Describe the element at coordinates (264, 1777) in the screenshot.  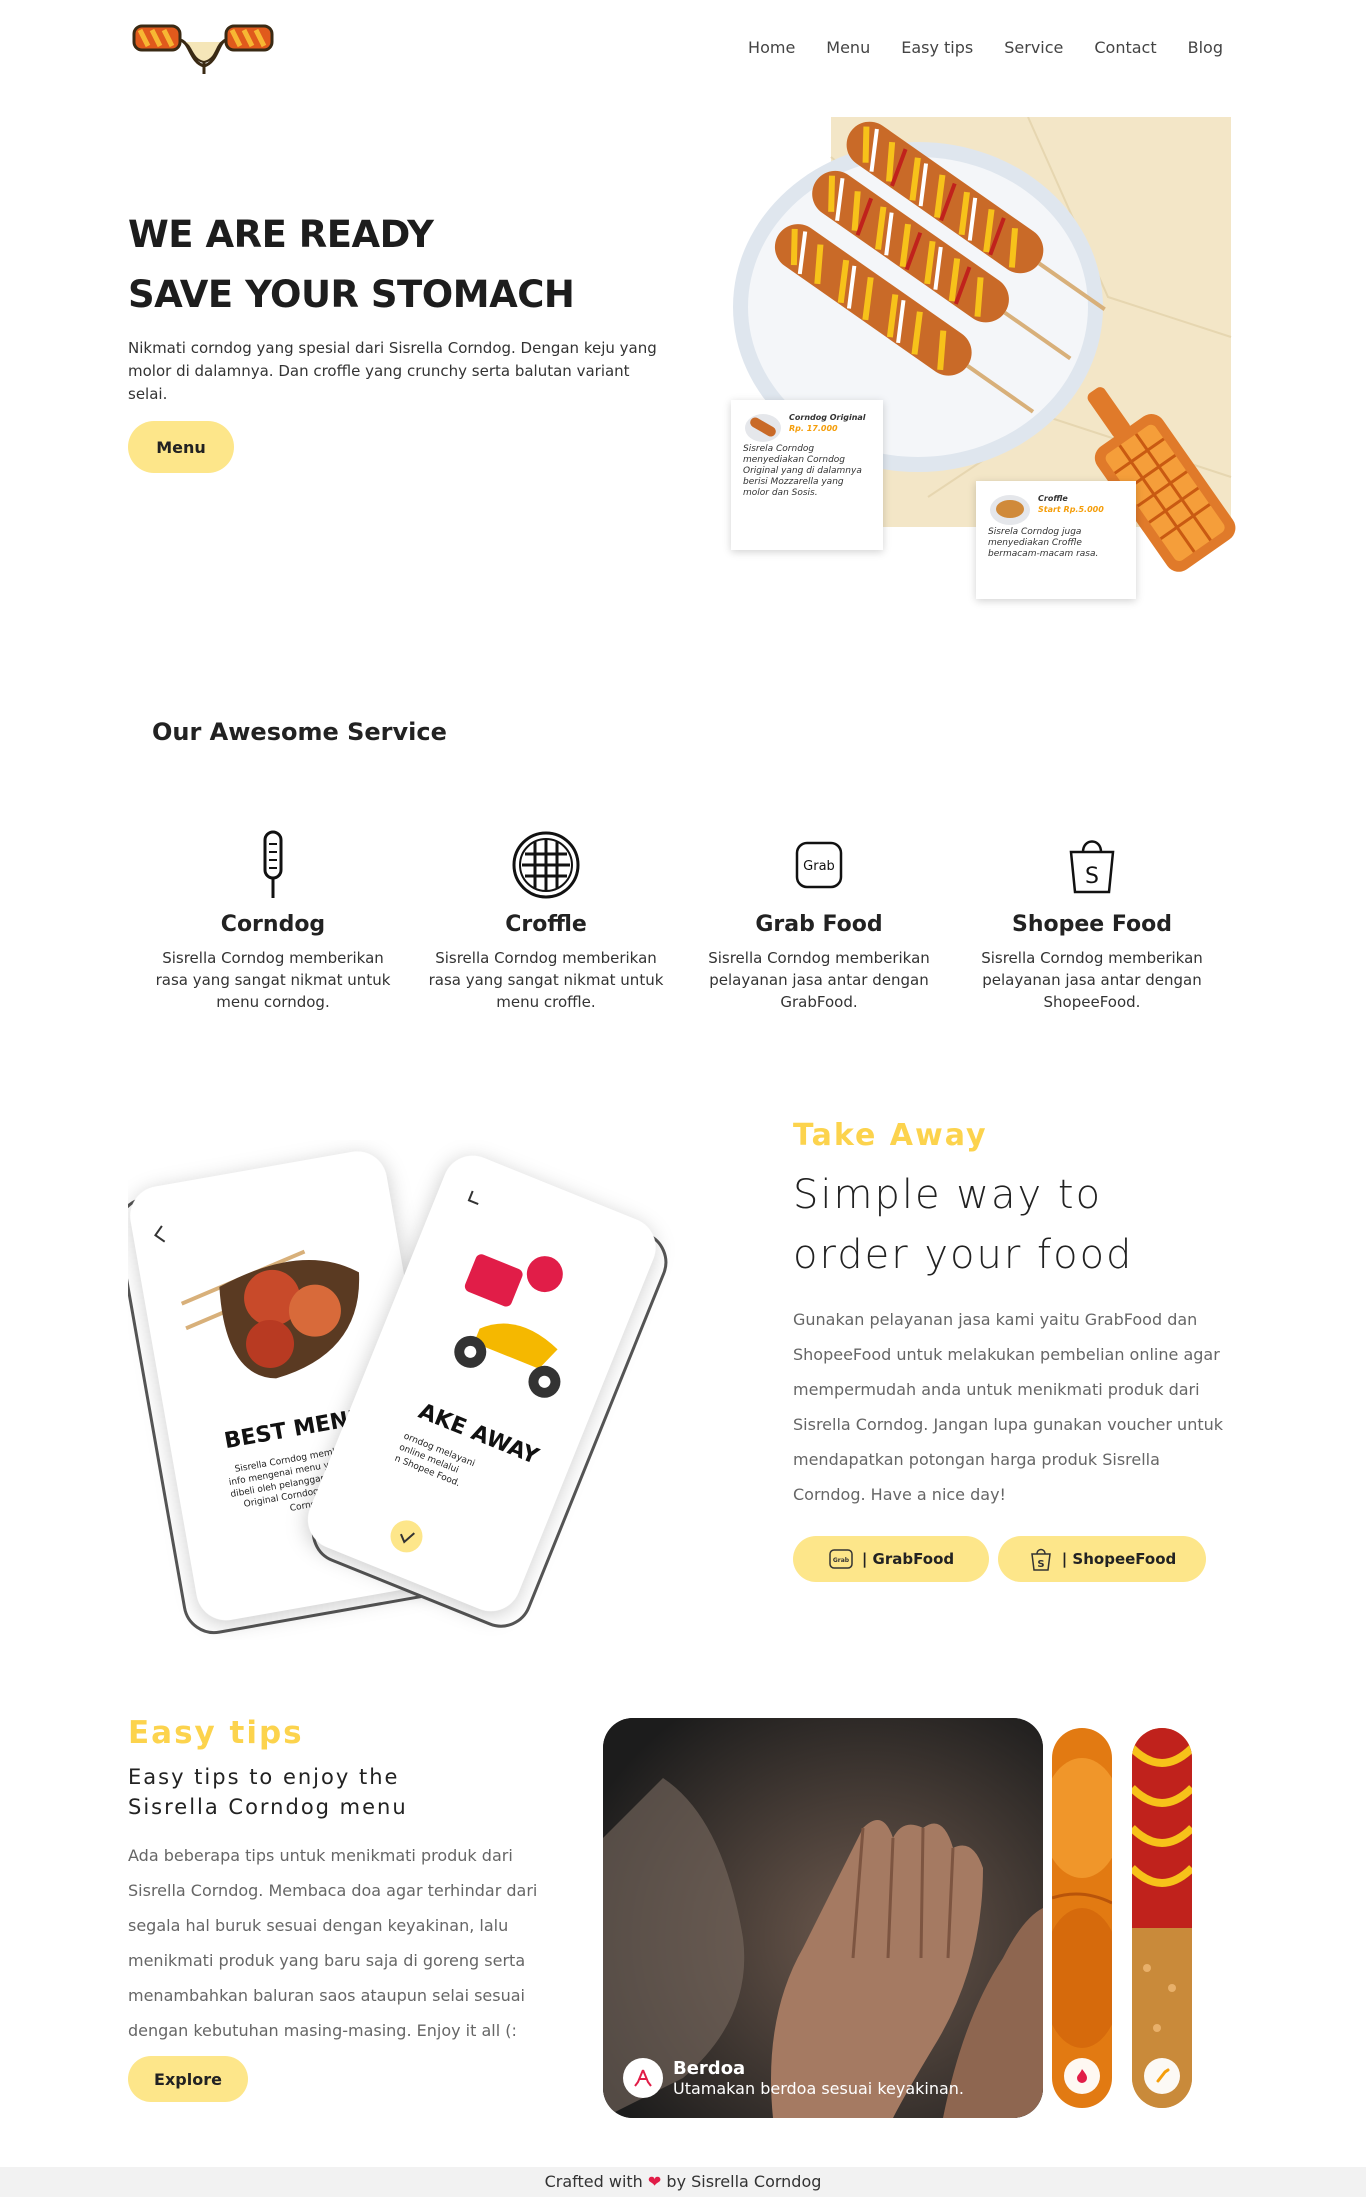
I see `tips-heading-line1: Easy tips to enjoy the` at that location.